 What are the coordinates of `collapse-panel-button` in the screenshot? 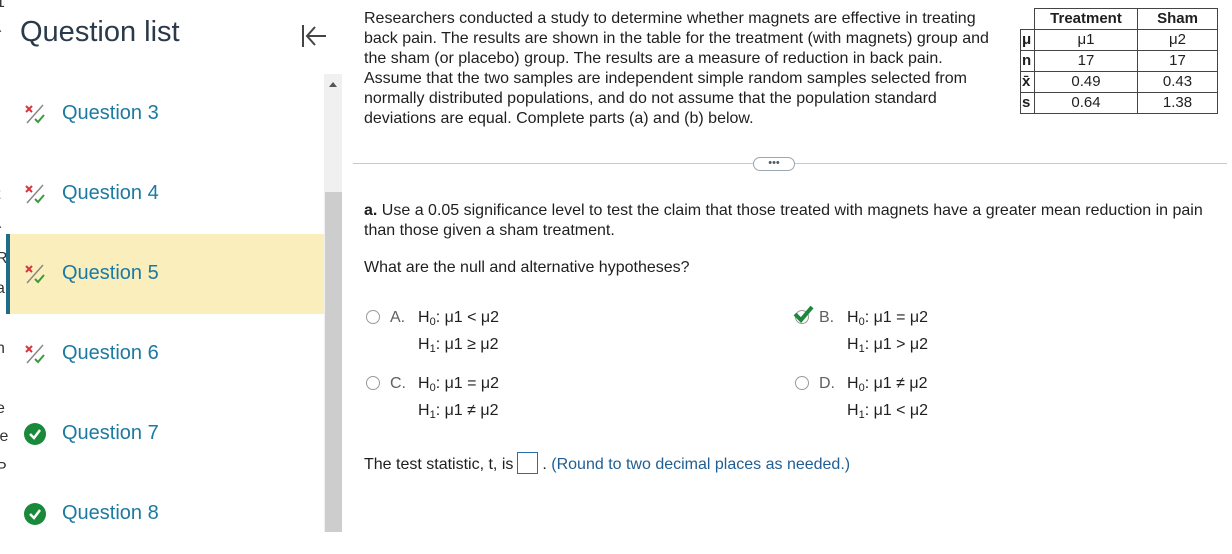 It's located at (314, 36).